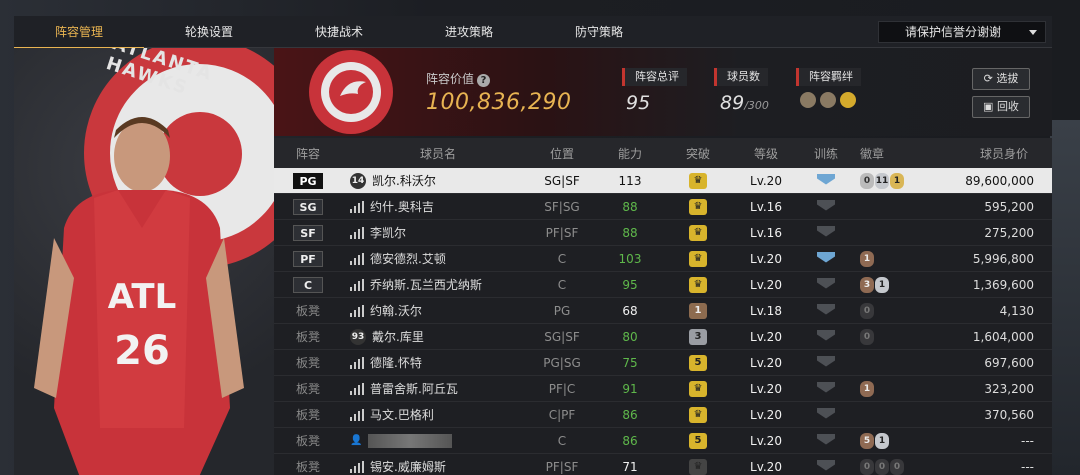 The height and width of the screenshot is (475, 1080). Describe the element at coordinates (663, 415) in the screenshot. I see `table-row: 板凳 马文.巴格利 C|PF 86 ♛ Lv.20 370,560` at that location.